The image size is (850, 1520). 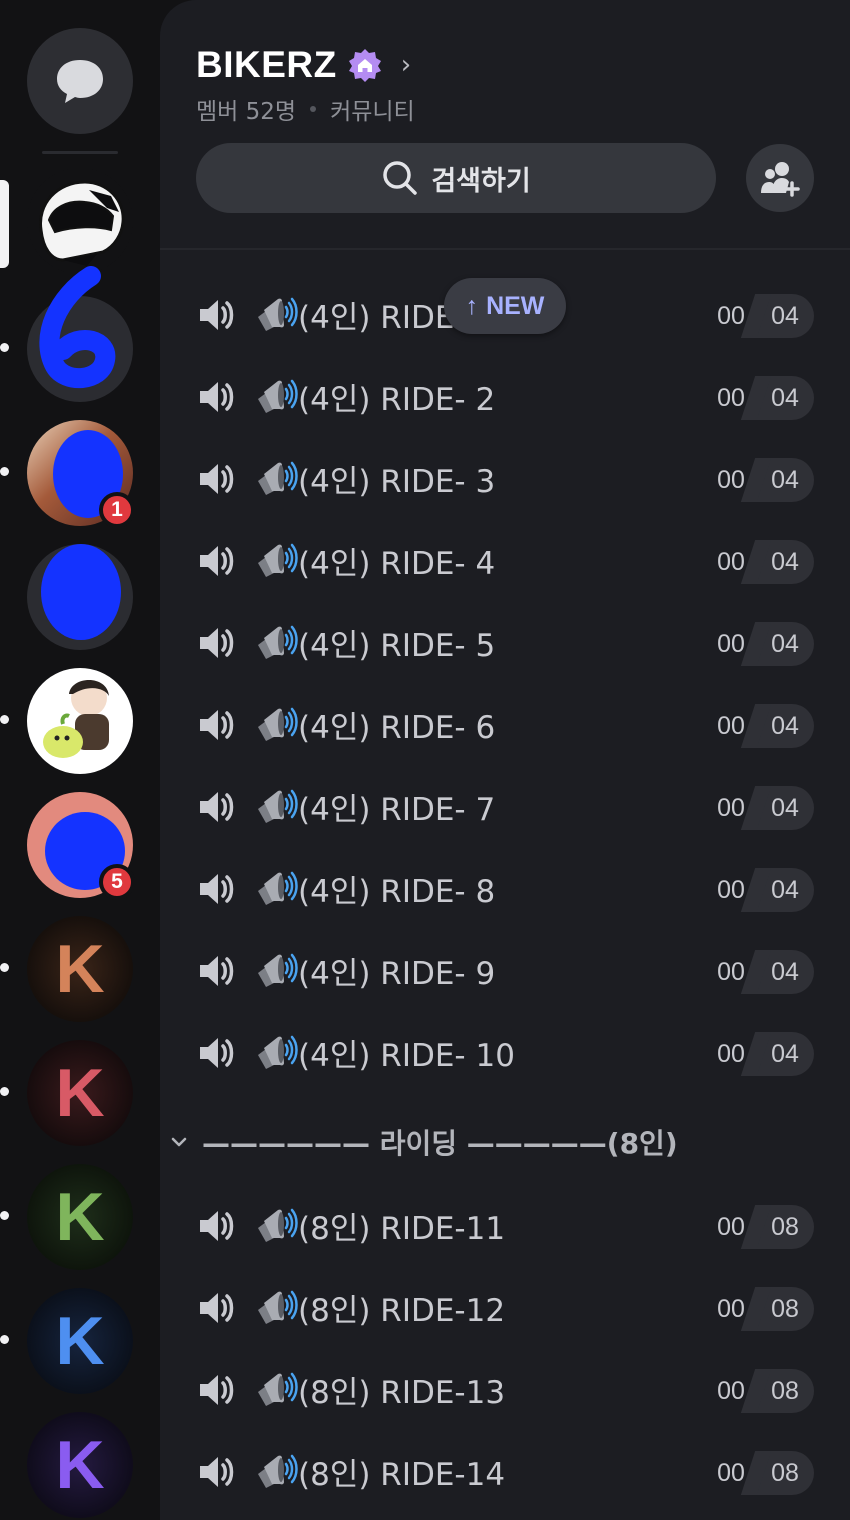 What do you see at coordinates (81, 846) in the screenshot?
I see `server-icon: 5` at bounding box center [81, 846].